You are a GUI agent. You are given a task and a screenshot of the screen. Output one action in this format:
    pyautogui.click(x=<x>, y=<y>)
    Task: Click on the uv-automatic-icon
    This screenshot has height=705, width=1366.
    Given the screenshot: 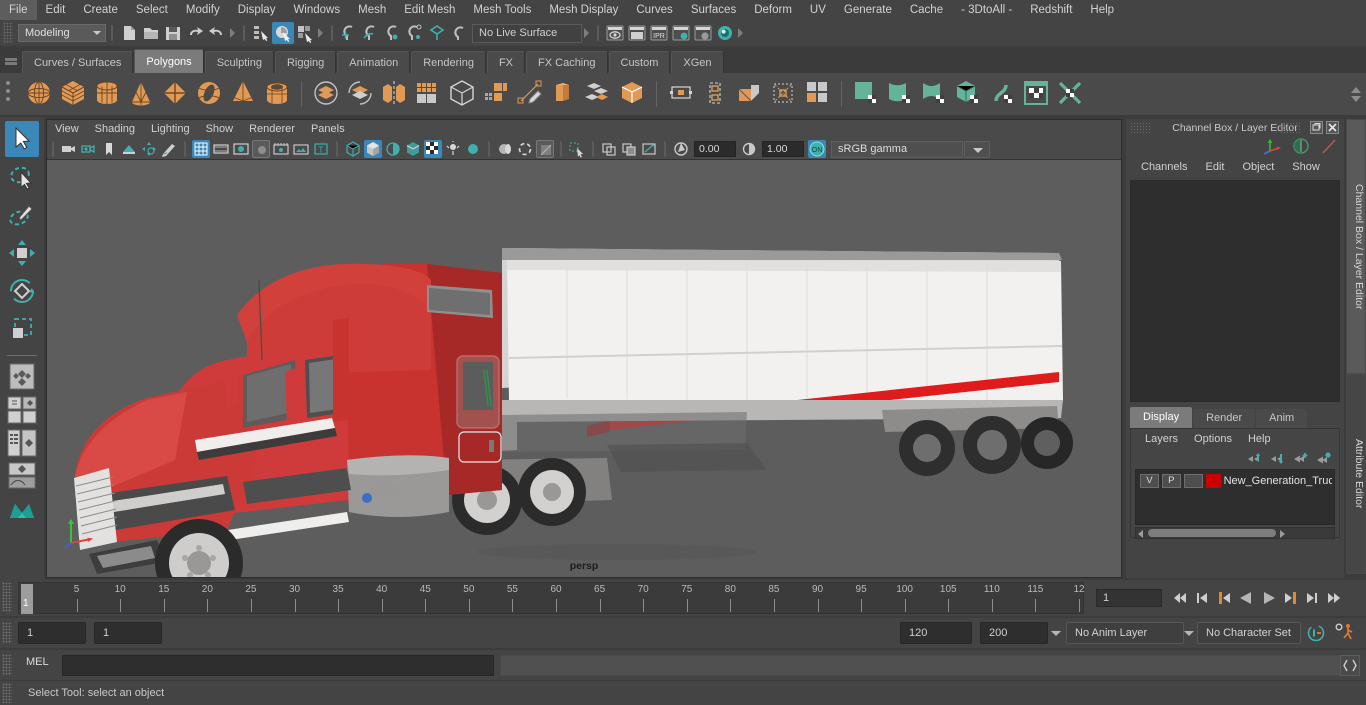 What is the action you would take?
    pyautogui.click(x=968, y=94)
    